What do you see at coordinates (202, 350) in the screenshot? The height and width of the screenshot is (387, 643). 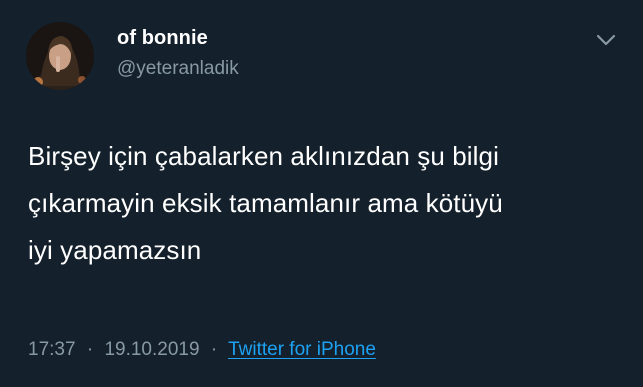 I see `tweet-meta: 17:37 · 19.10.2019 · Twitter for iPhone` at bounding box center [202, 350].